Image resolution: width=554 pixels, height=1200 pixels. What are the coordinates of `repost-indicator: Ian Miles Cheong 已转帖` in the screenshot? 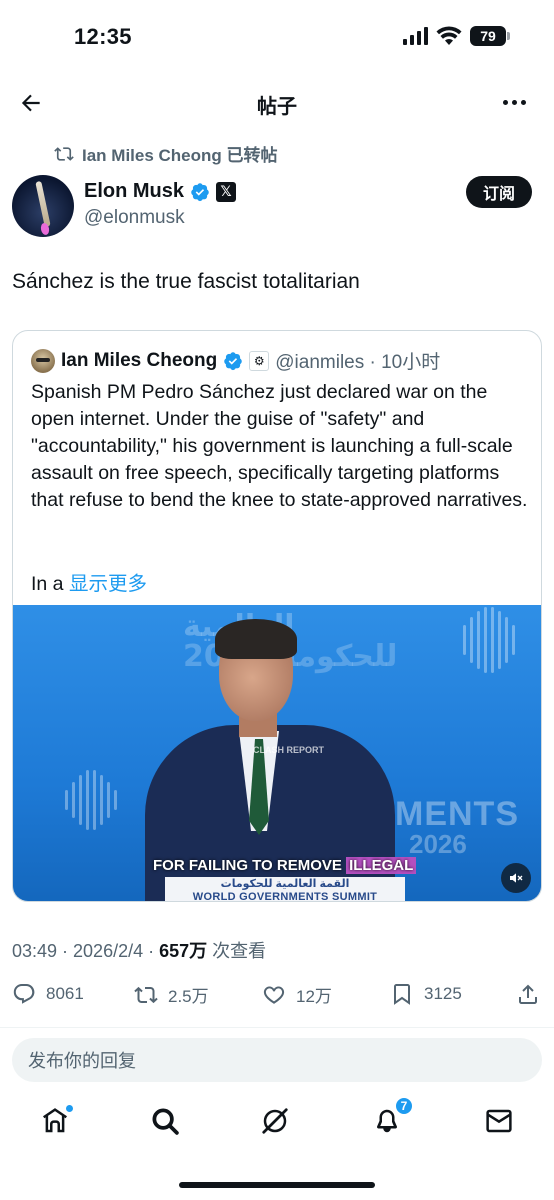 It's located at (166, 153).